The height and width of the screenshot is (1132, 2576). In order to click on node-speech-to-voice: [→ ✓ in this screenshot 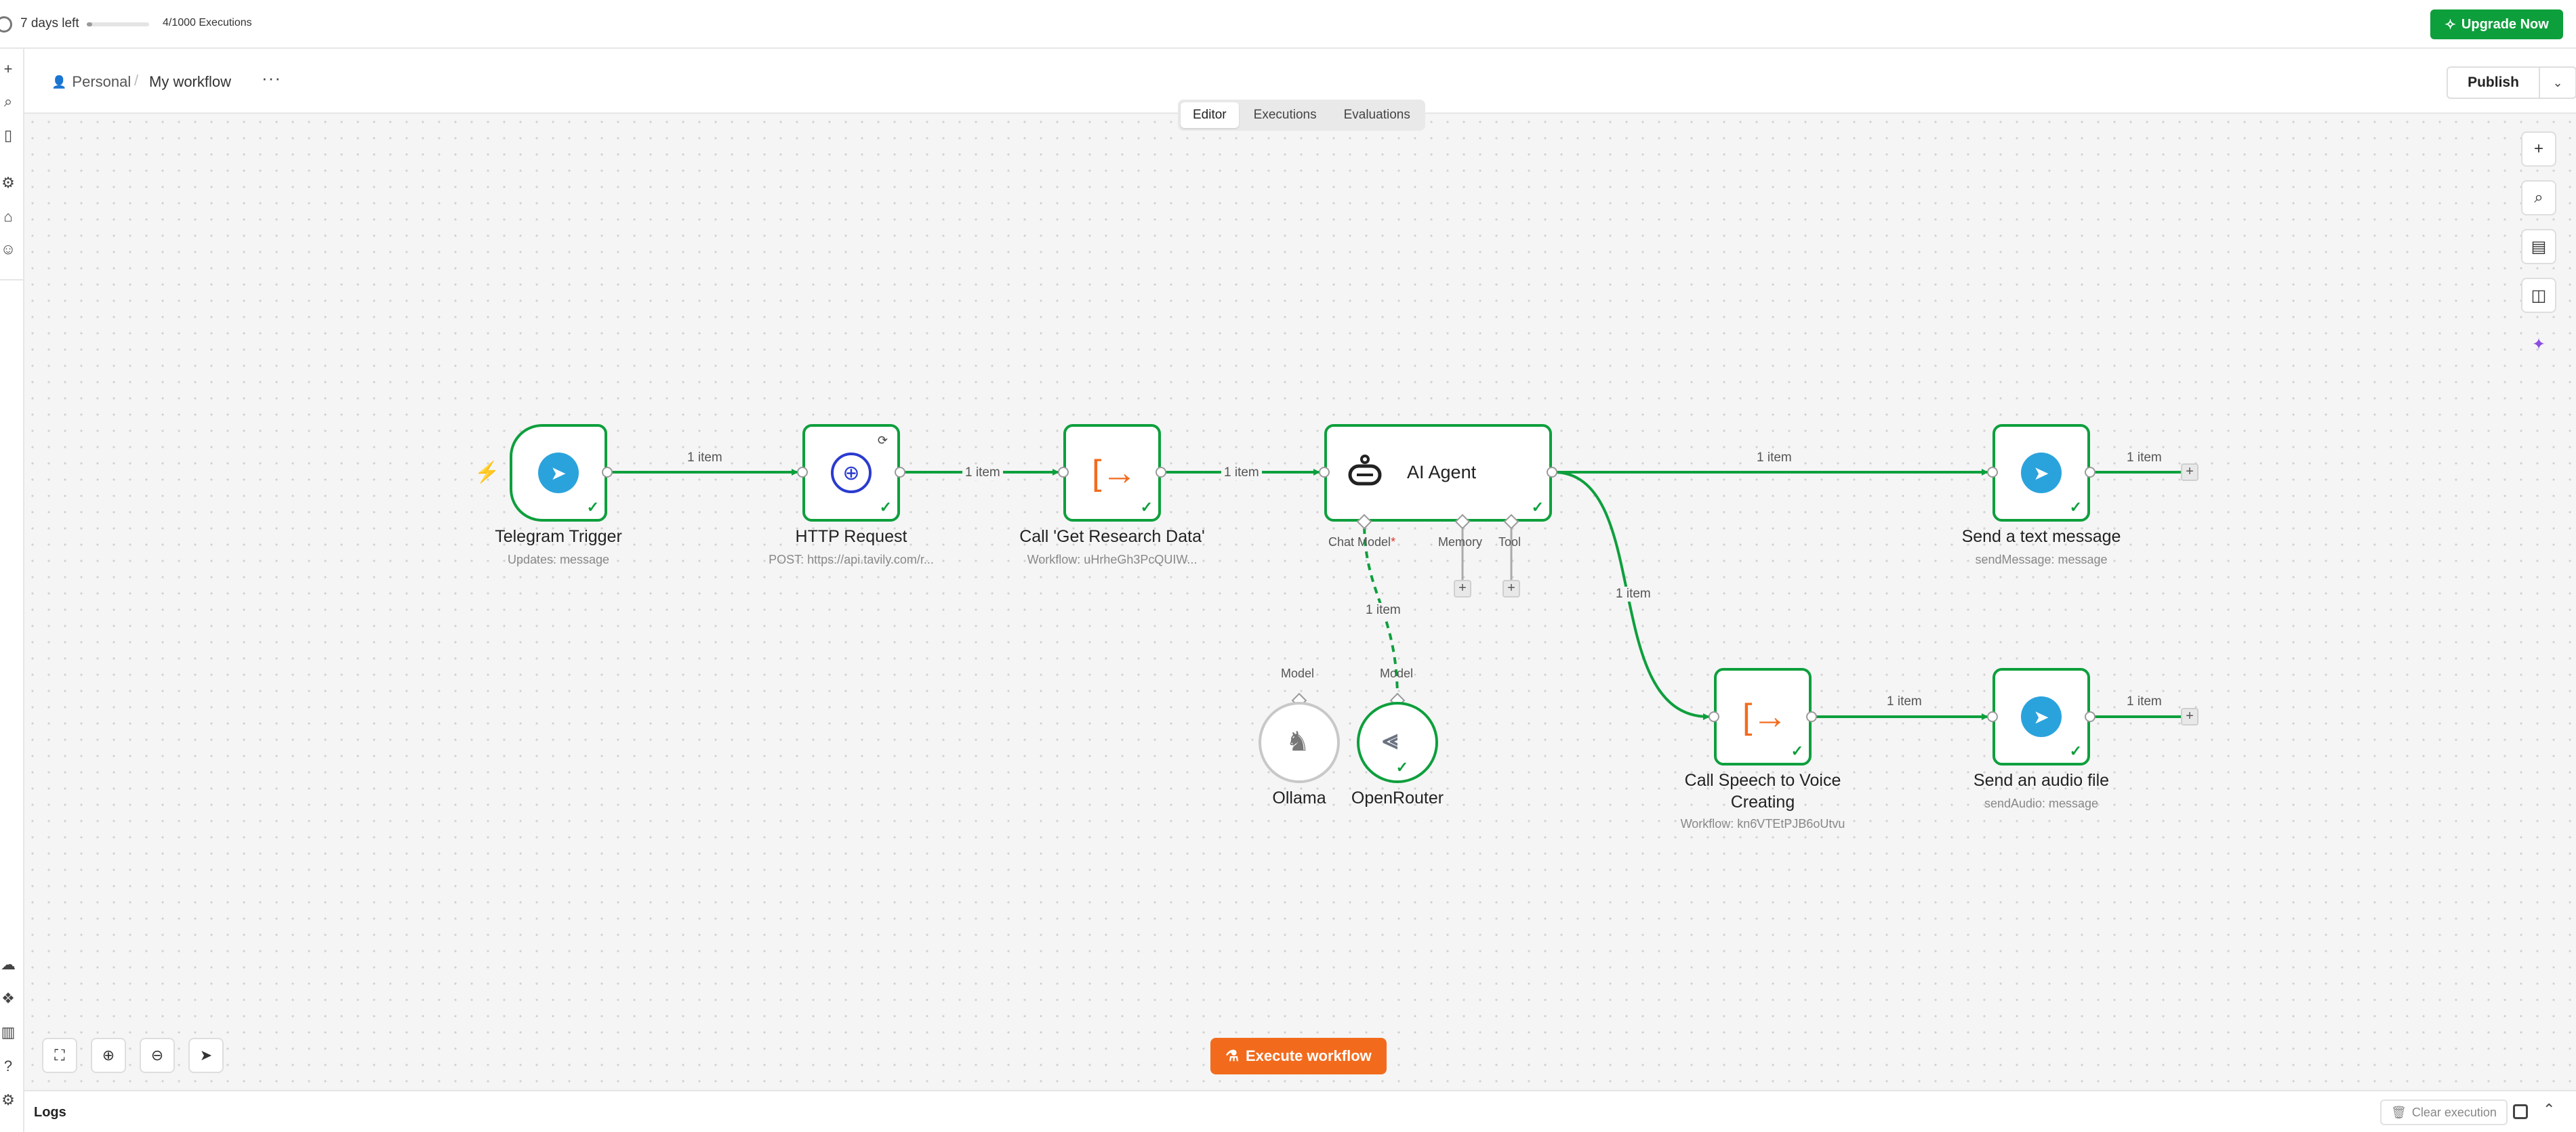, I will do `click(1763, 717)`.